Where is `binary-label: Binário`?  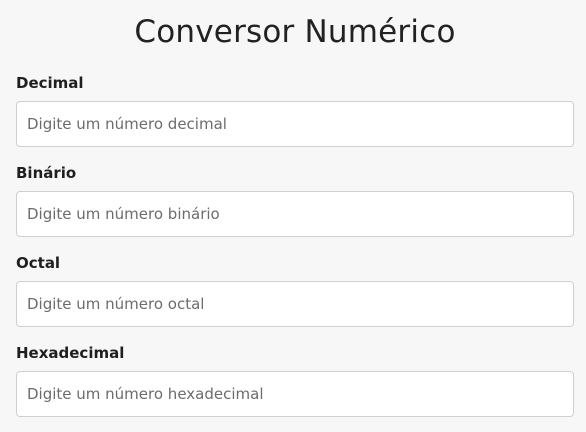 binary-label: Binário is located at coordinates (46, 173).